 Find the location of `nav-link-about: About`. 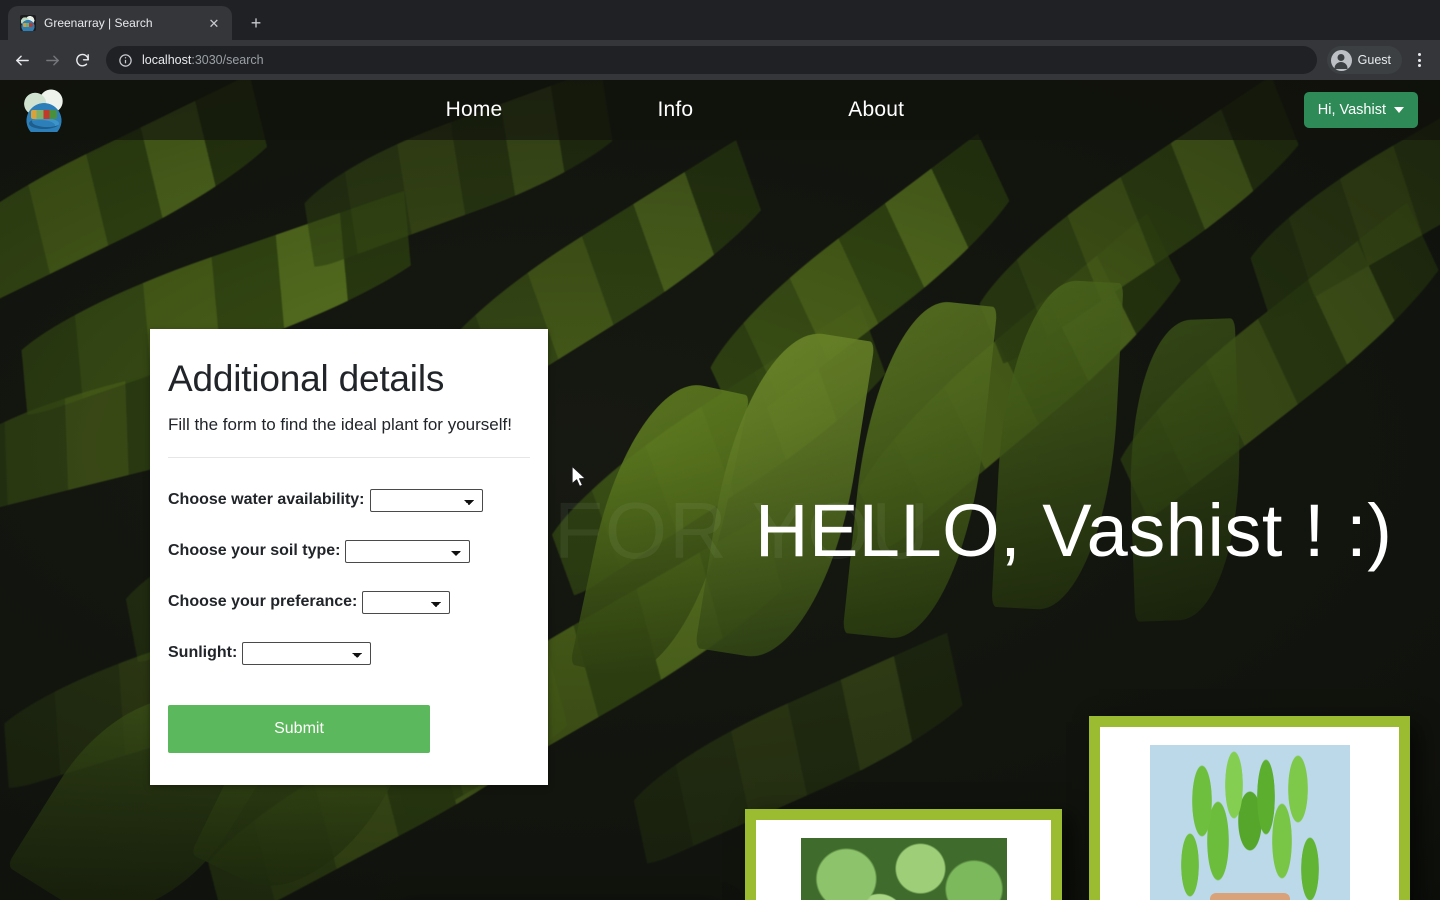

nav-link-about: About is located at coordinates (876, 110).